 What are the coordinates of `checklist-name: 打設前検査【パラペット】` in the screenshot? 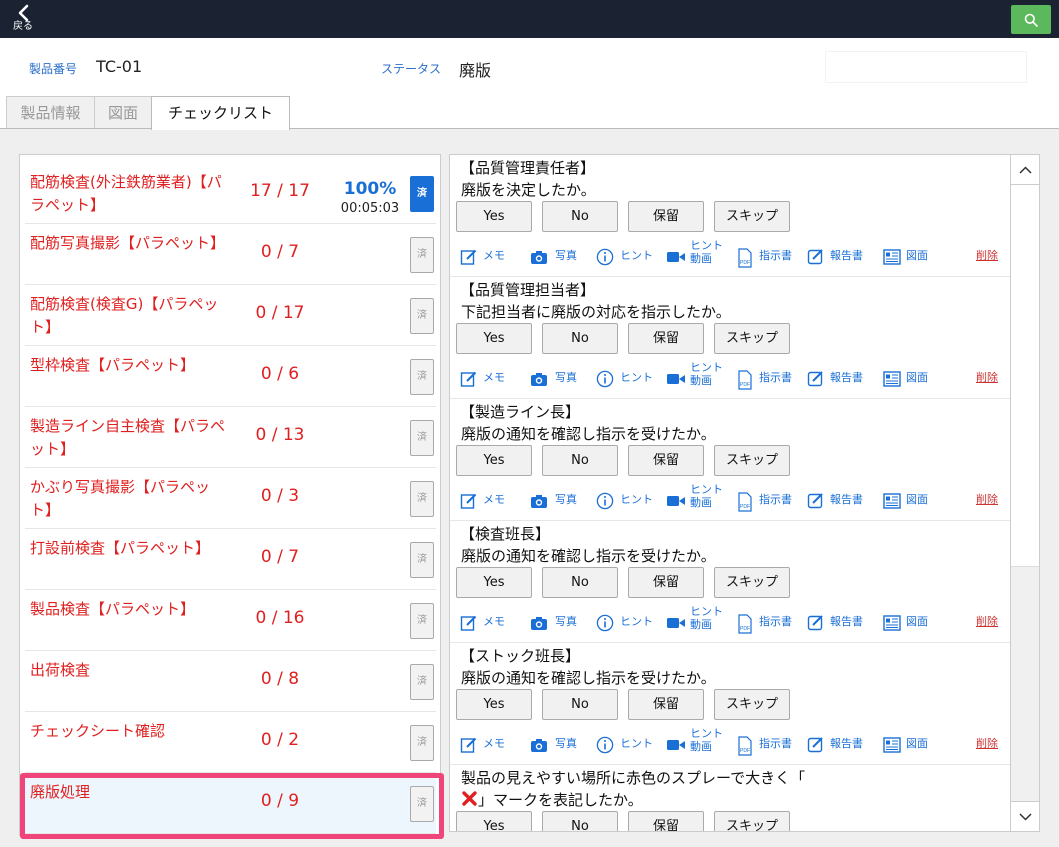 It's located at (120, 548).